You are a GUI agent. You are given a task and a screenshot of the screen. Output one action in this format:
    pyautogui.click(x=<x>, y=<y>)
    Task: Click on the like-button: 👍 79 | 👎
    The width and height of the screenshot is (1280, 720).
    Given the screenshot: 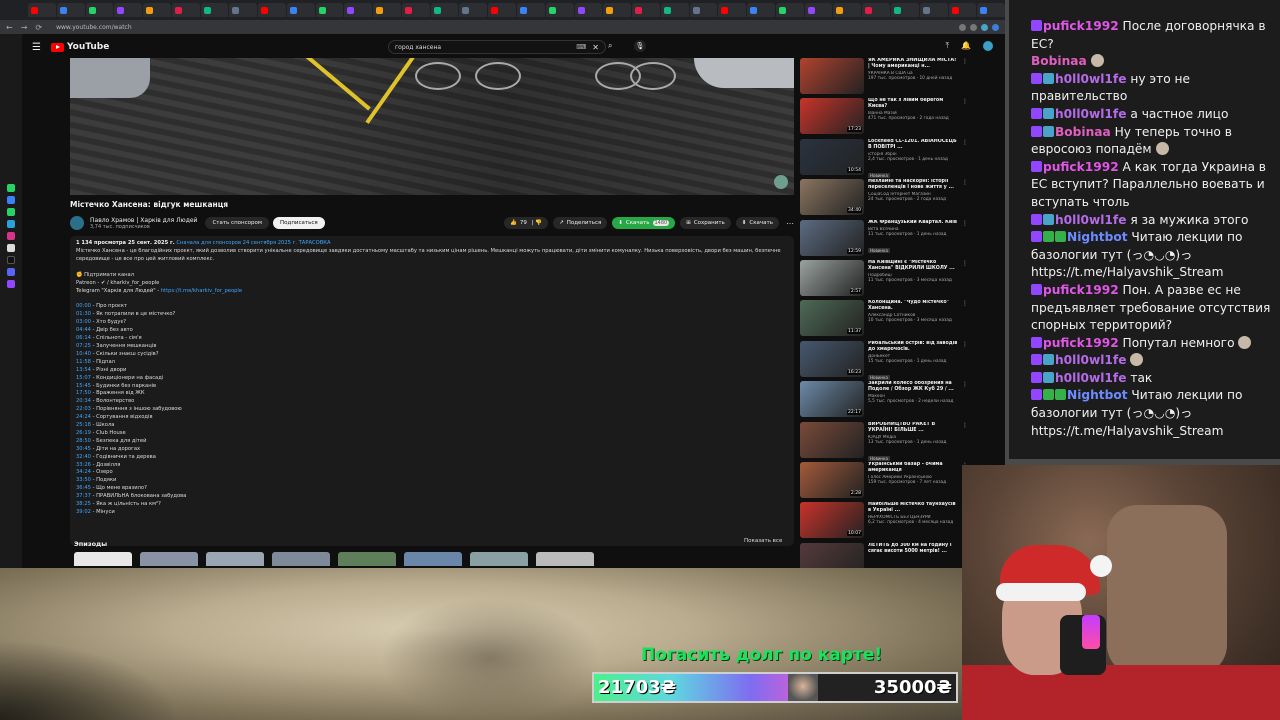 What is the action you would take?
    pyautogui.click(x=526, y=223)
    